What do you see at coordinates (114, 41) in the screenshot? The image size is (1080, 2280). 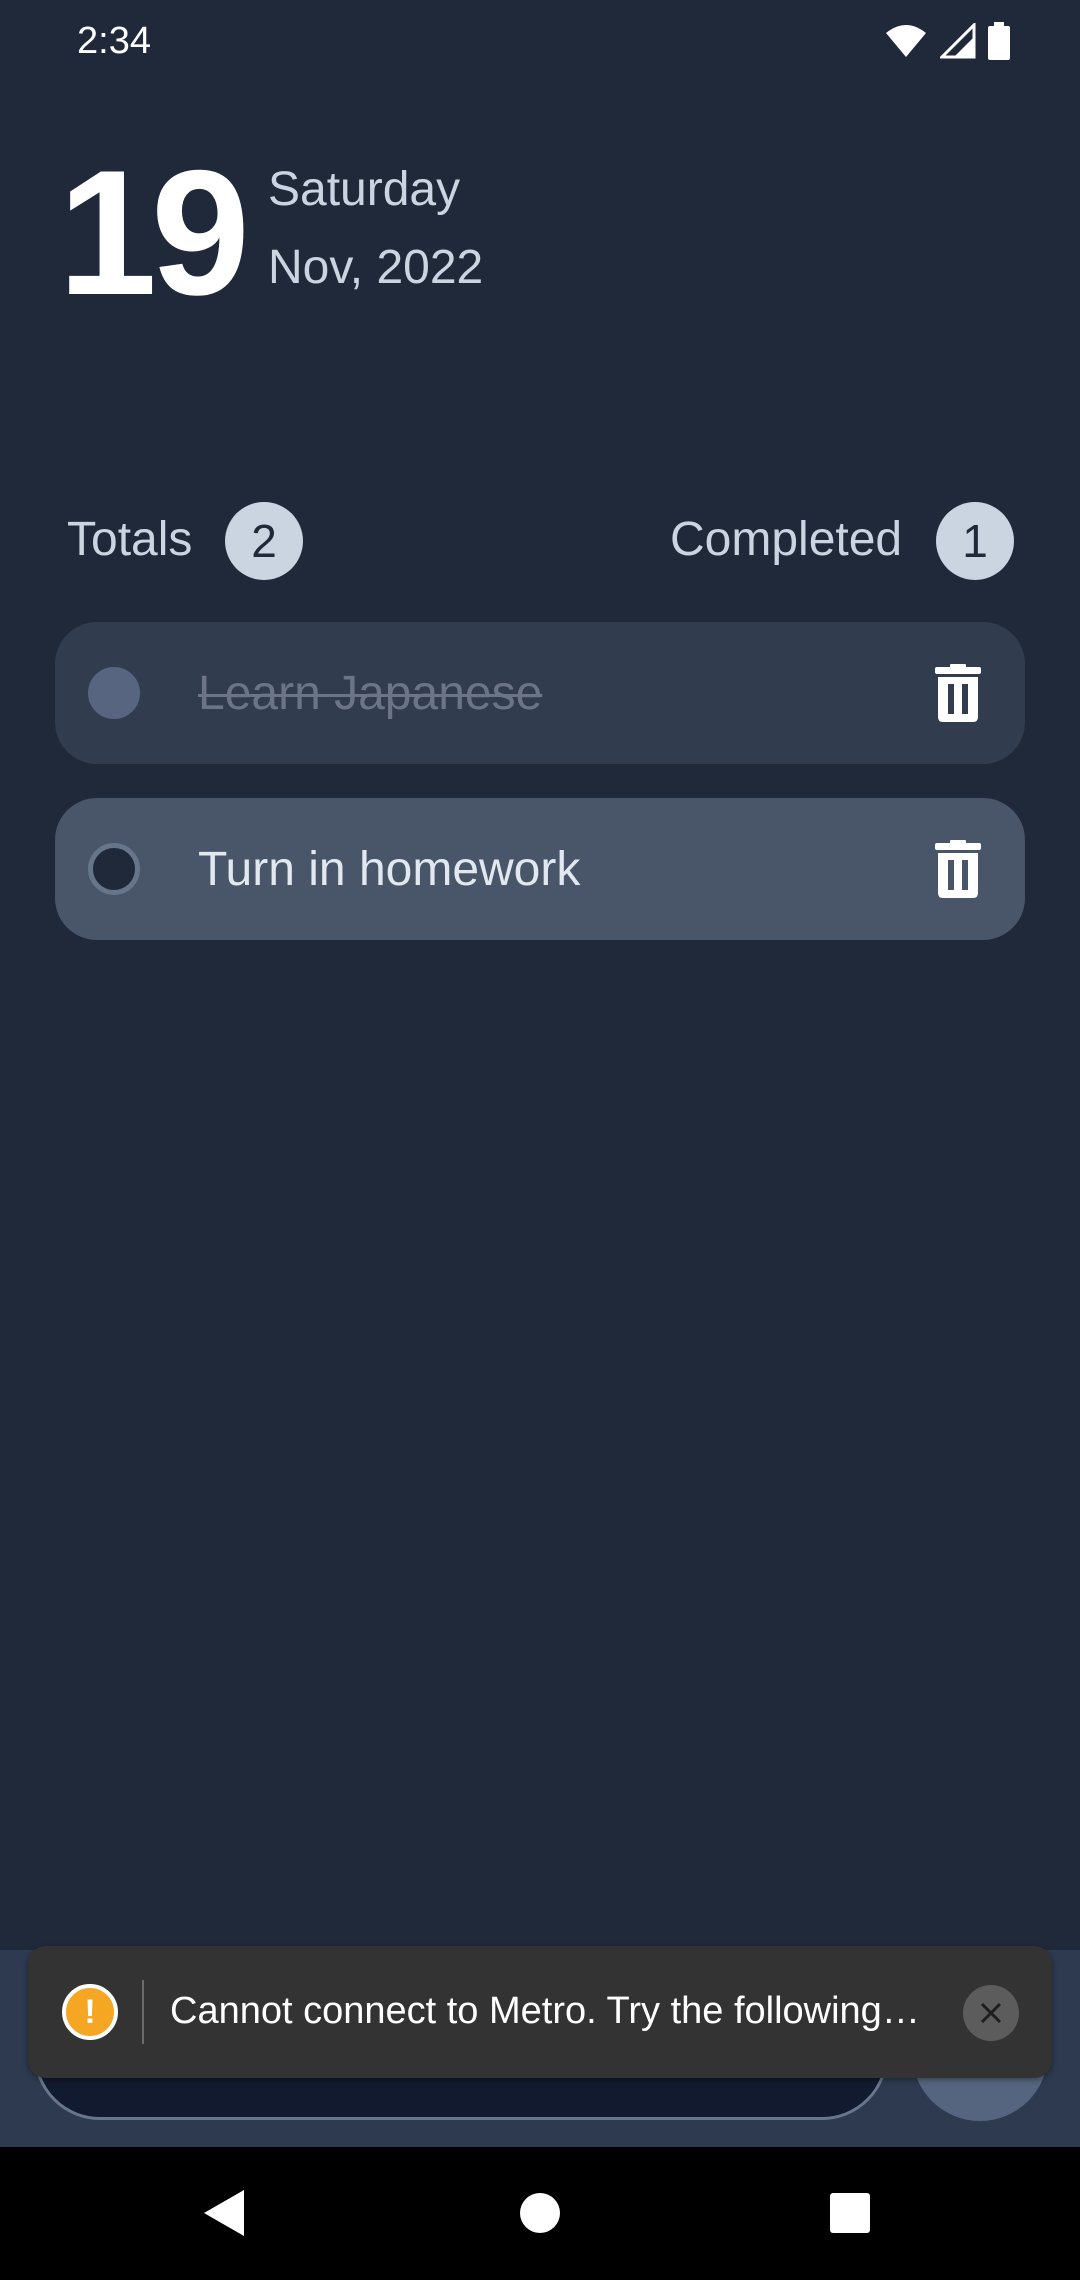 I see `status-time: 2:34` at bounding box center [114, 41].